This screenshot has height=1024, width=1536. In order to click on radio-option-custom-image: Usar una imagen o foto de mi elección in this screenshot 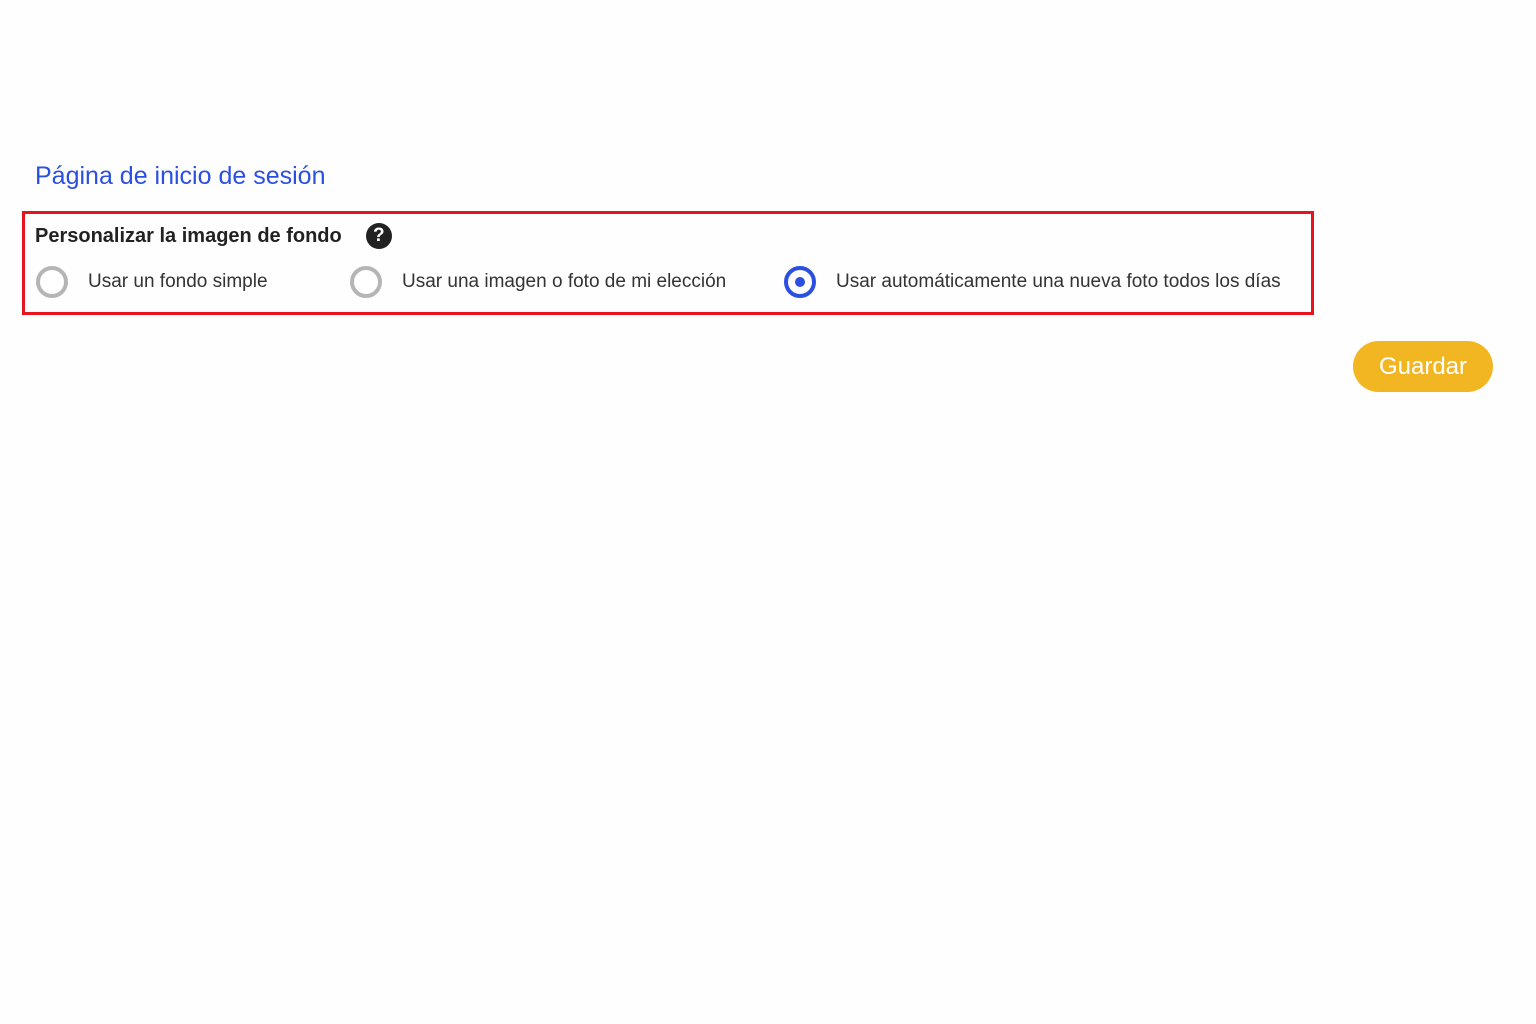, I will do `click(538, 282)`.